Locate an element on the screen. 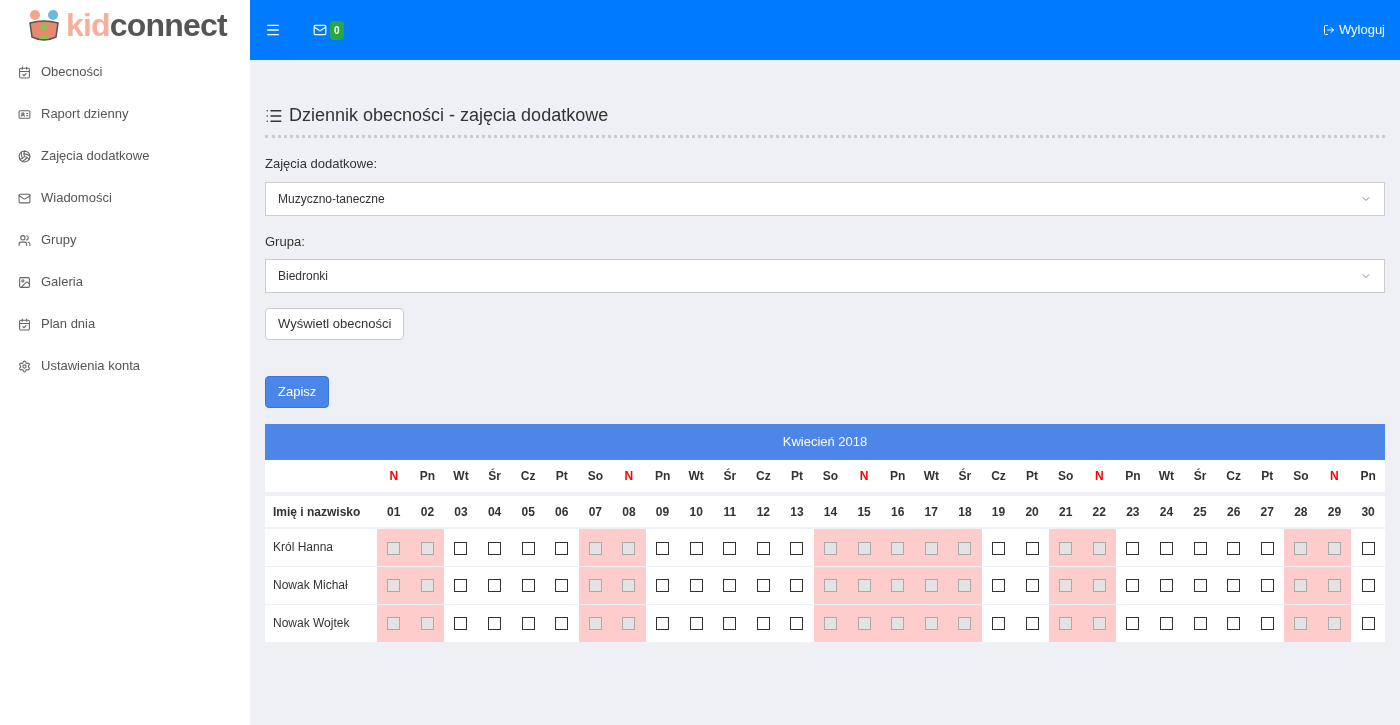 The height and width of the screenshot is (725, 1400). sidebar-item: Ustawienia konta is located at coordinates (125, 366).